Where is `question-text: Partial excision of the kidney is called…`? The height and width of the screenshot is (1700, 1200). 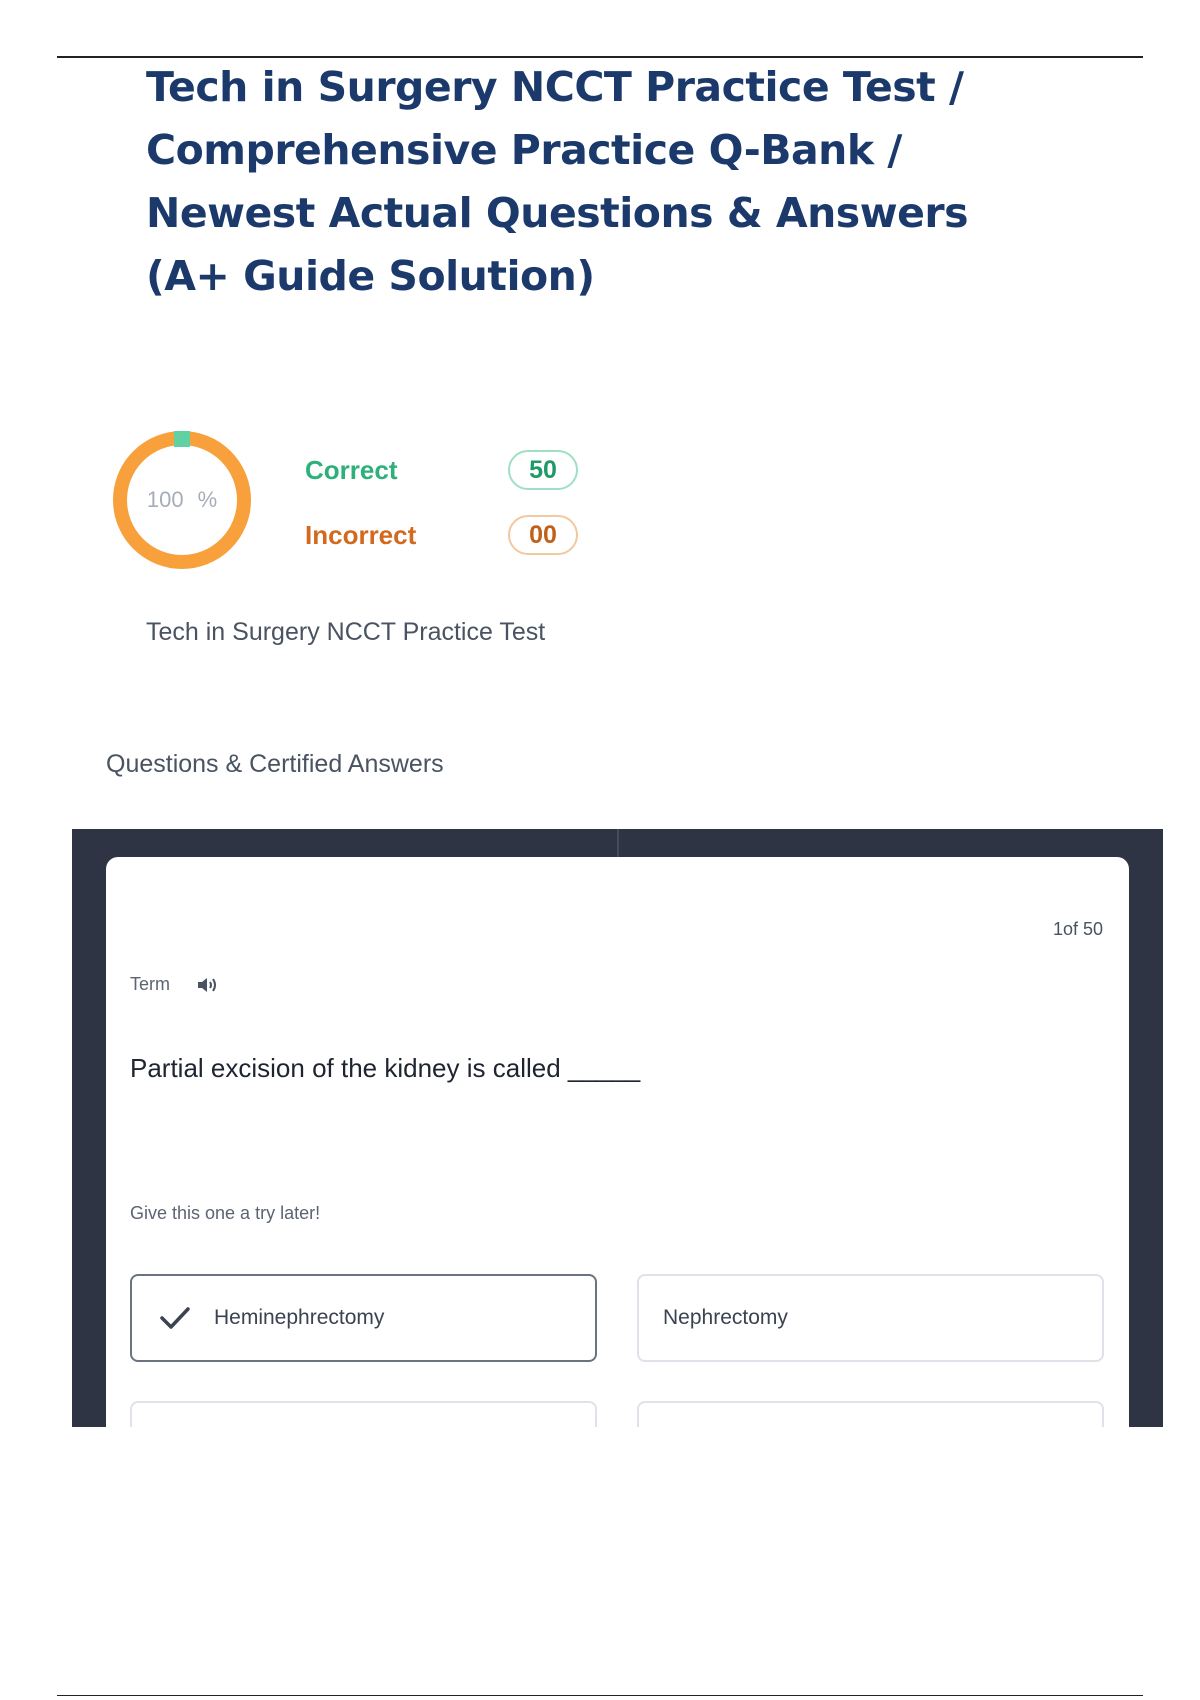
question-text: Partial excision of the kidney is called… is located at coordinates (385, 1068).